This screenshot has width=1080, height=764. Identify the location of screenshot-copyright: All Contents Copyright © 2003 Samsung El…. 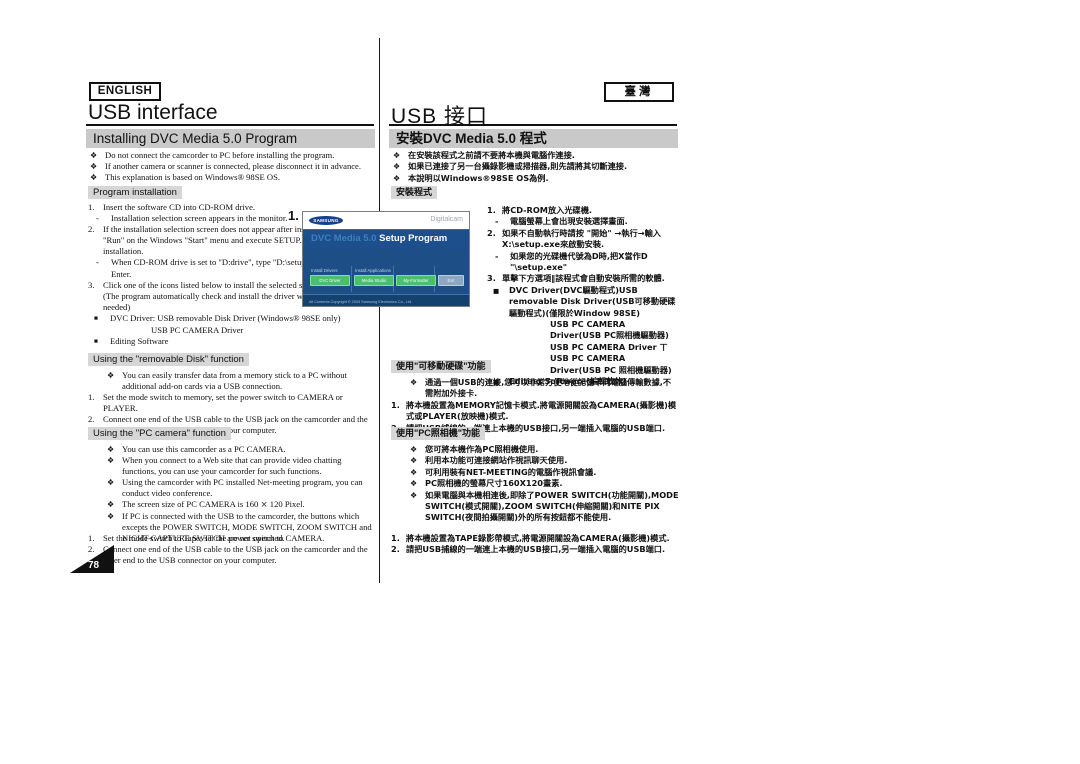
(361, 302).